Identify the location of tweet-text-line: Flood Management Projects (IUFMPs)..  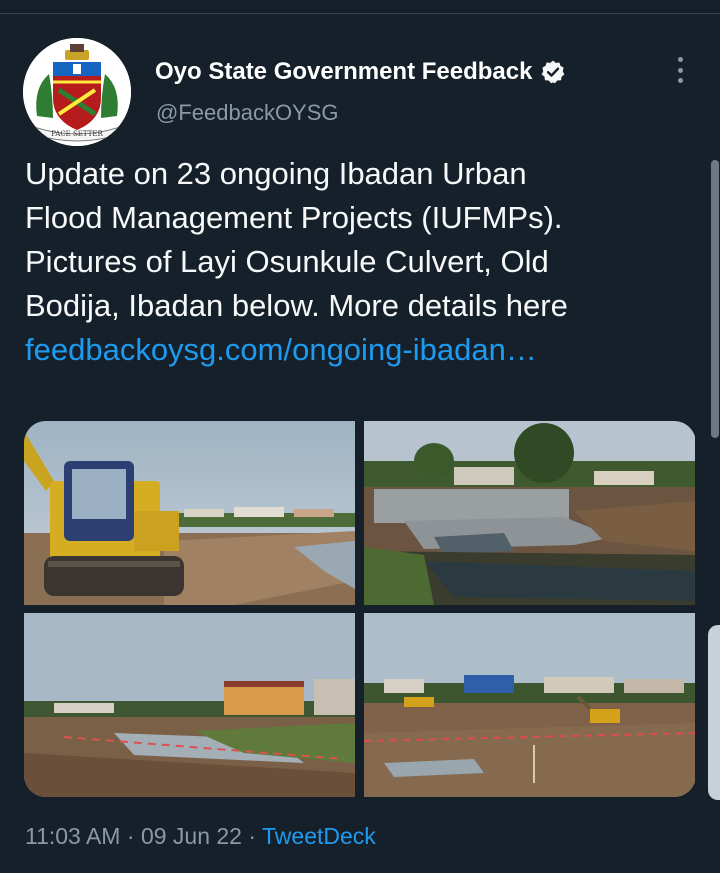
(294, 217).